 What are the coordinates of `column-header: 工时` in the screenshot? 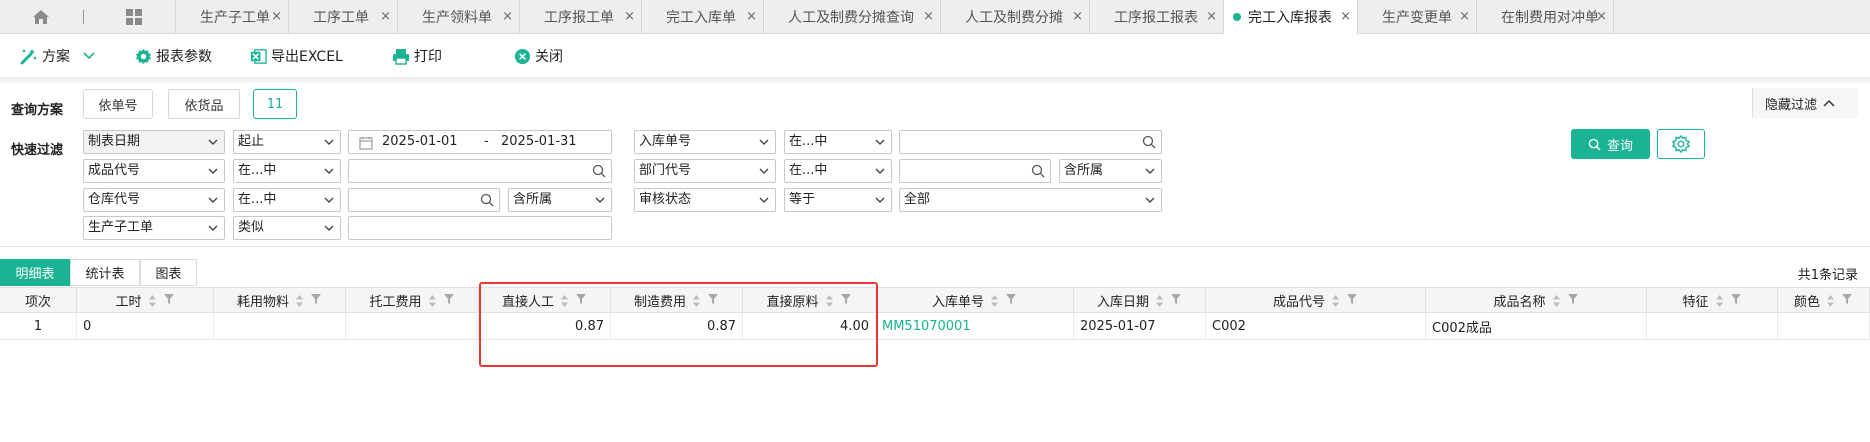 It's located at (145, 300).